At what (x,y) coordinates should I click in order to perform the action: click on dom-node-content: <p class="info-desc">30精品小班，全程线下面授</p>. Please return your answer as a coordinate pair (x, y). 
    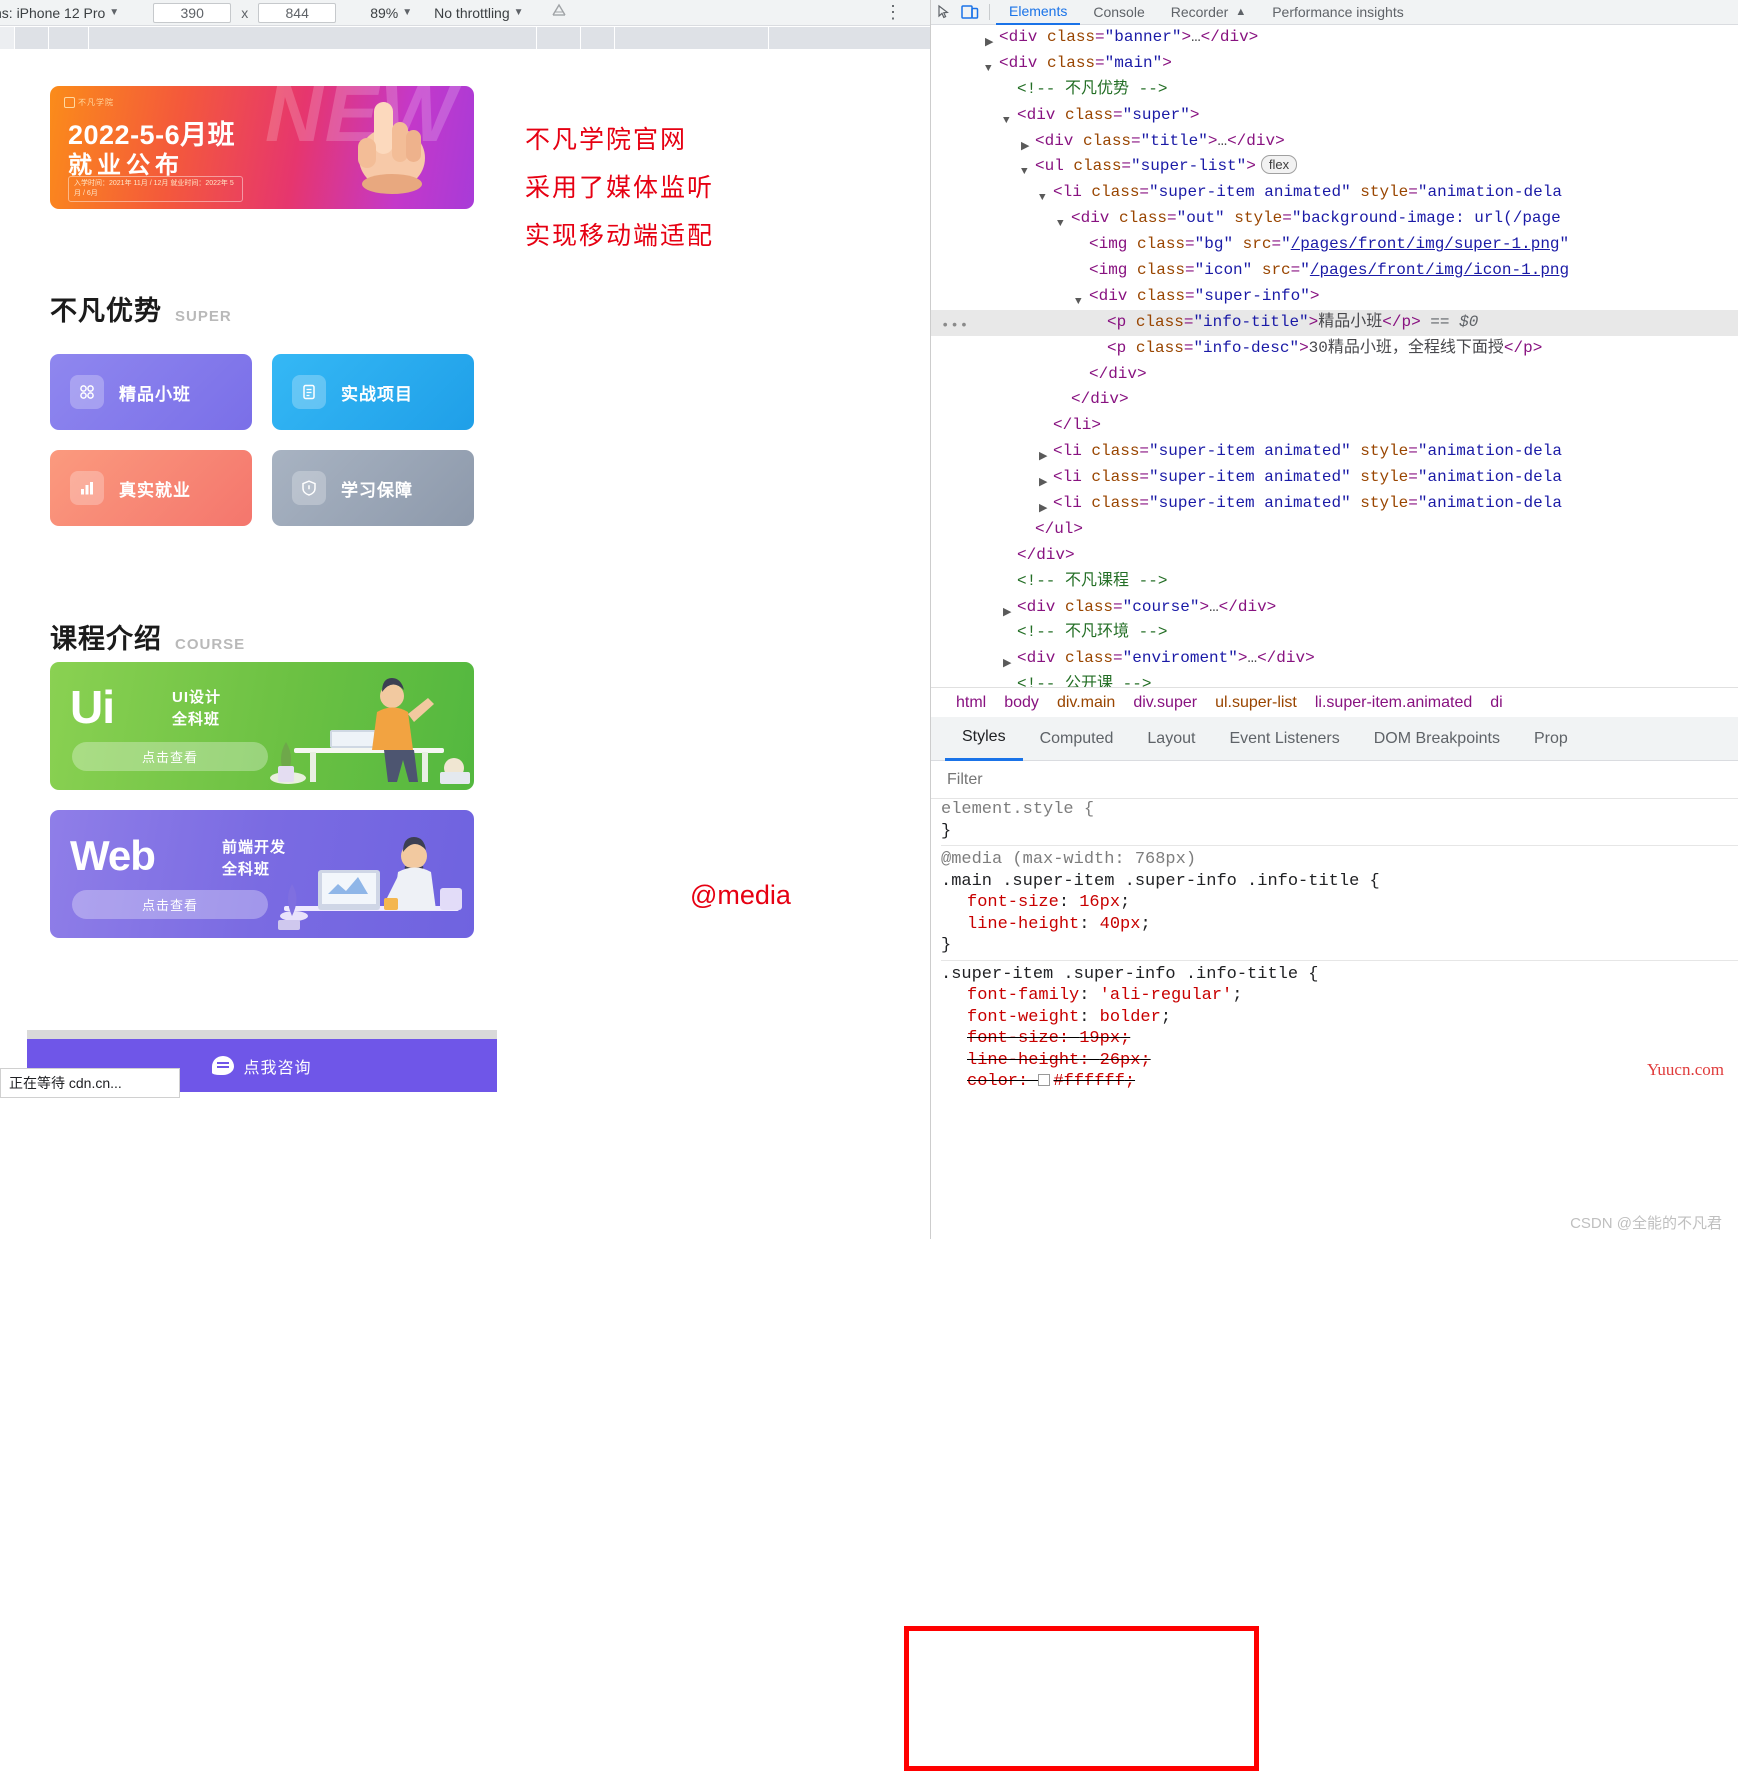
    Looking at the image, I should click on (1325, 347).